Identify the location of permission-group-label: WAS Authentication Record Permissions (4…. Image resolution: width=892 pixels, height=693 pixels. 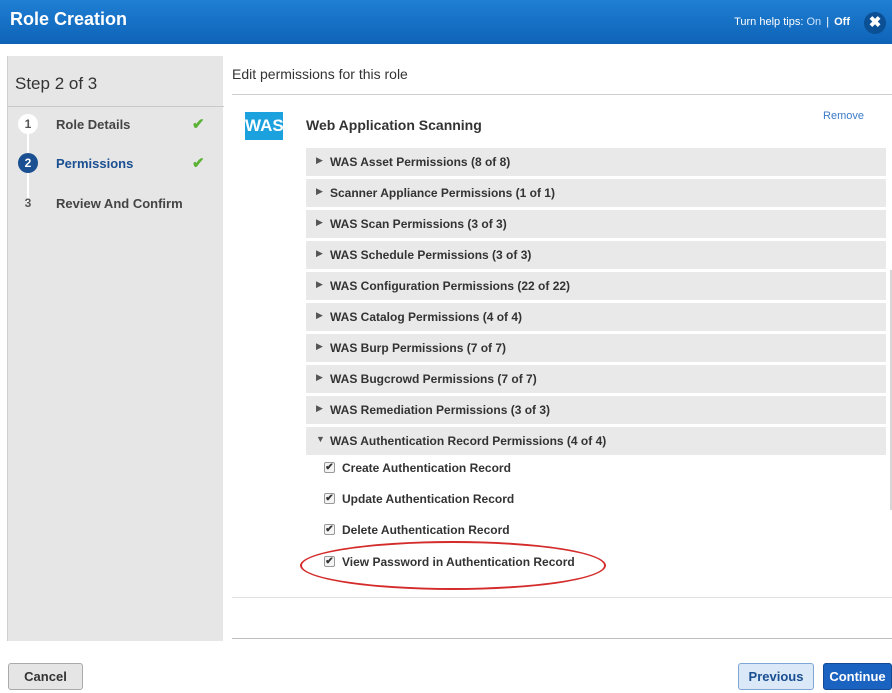
(468, 441).